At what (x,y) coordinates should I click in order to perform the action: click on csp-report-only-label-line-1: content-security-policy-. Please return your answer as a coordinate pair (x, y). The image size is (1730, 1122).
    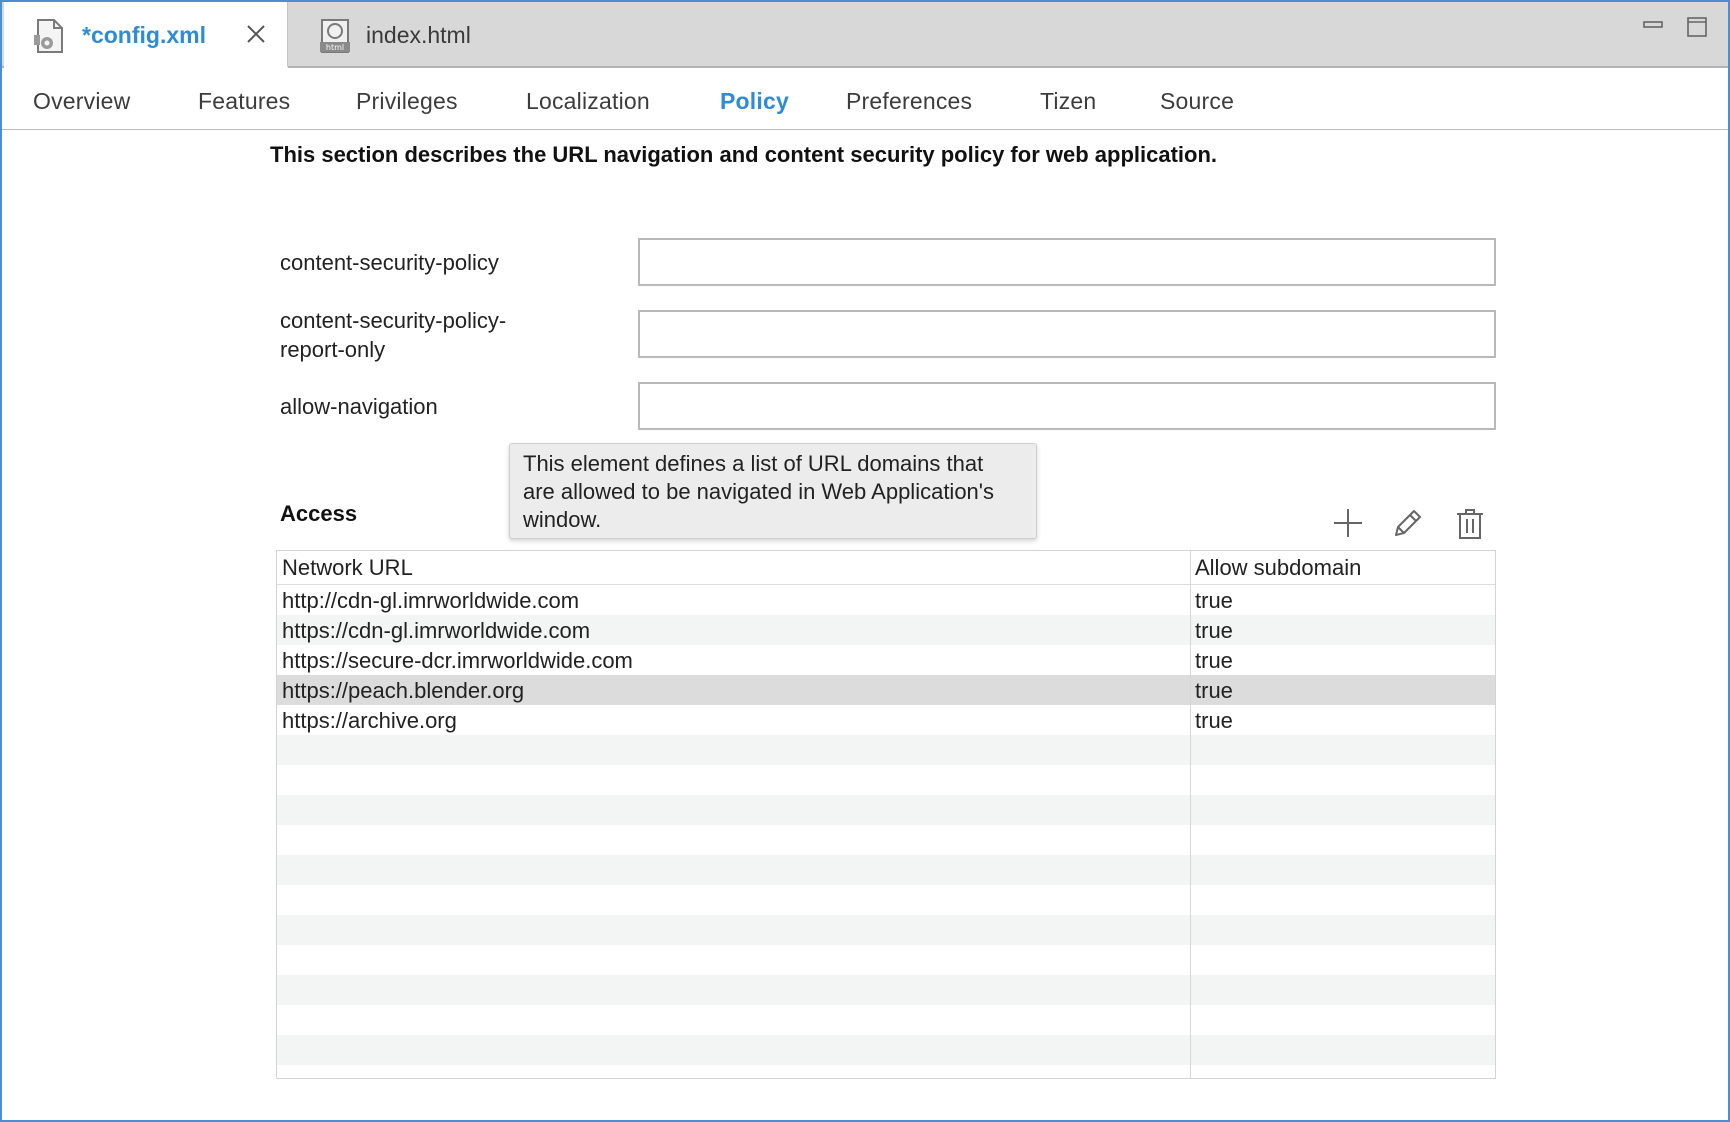
    Looking at the image, I should click on (393, 320).